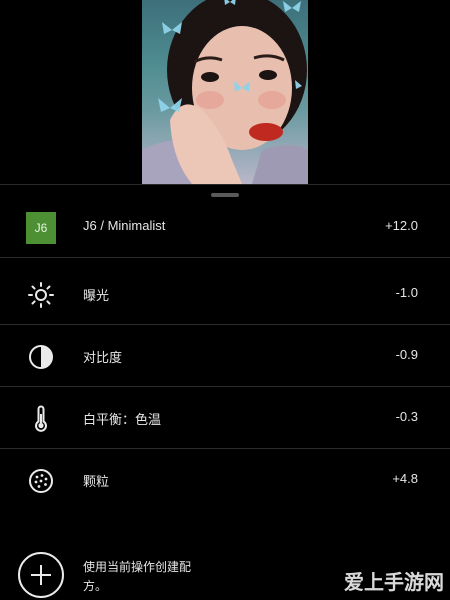  Describe the element at coordinates (406, 416) in the screenshot. I see `temperature-value: -0.3` at that location.